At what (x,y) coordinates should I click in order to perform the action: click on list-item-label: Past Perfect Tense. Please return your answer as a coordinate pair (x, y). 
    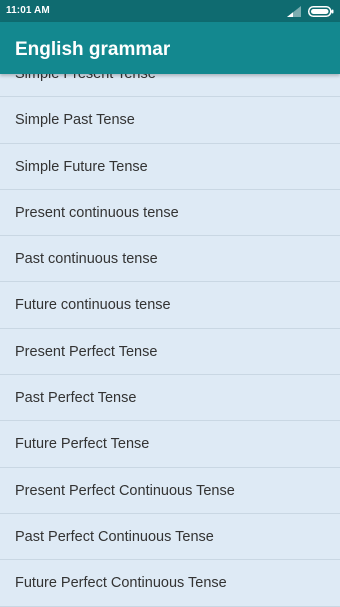
    Looking at the image, I should click on (76, 398).